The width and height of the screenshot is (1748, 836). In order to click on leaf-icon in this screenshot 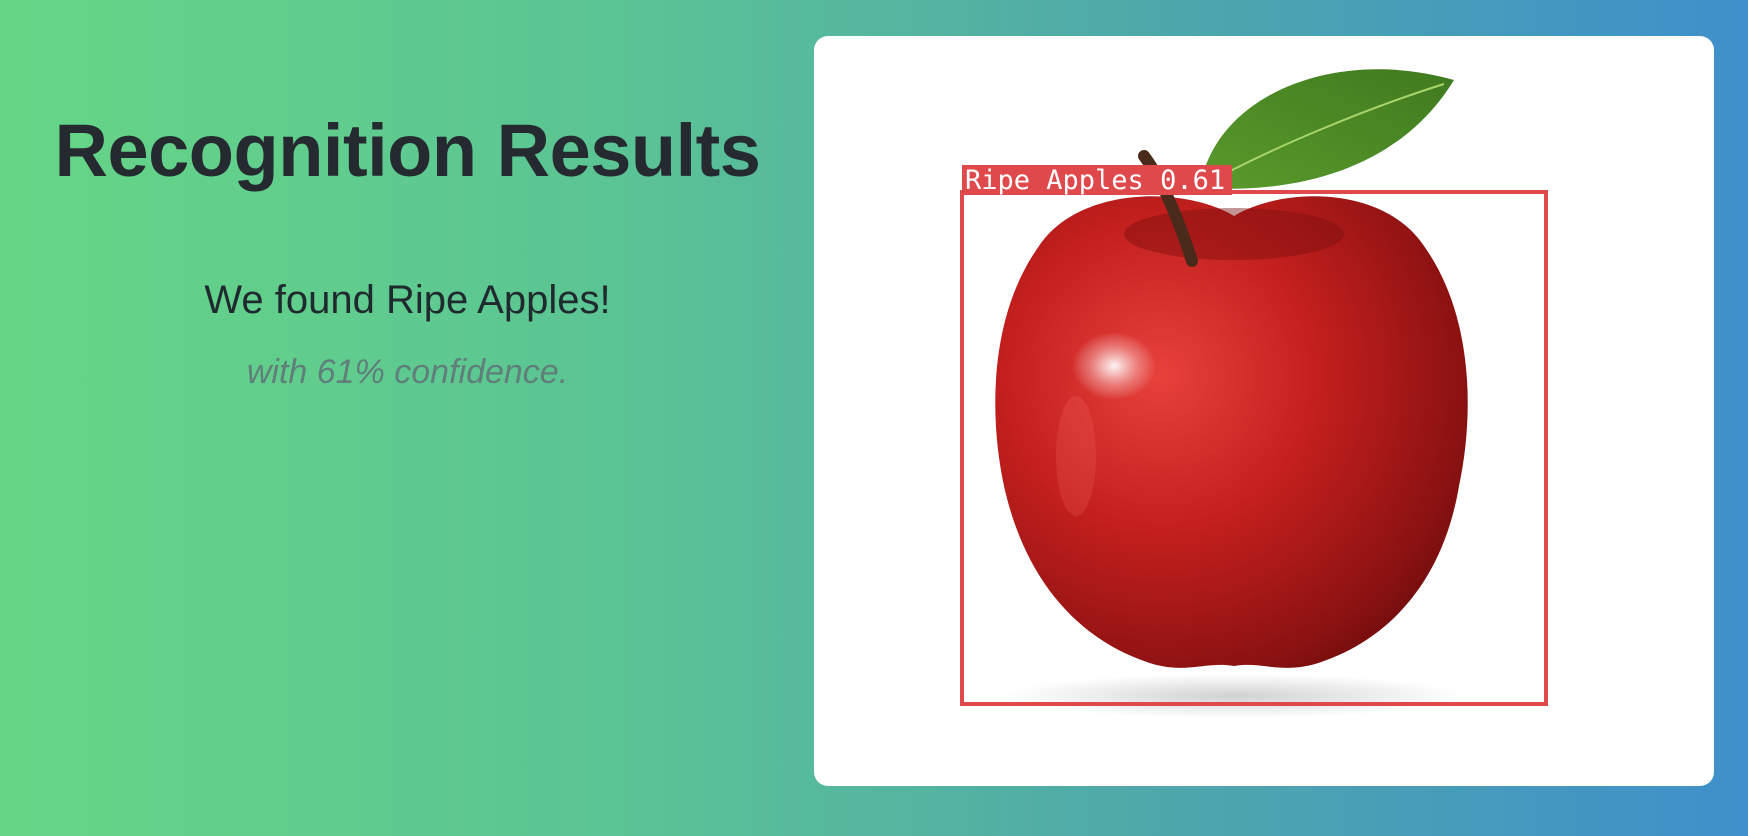, I will do `click(1327, 129)`.